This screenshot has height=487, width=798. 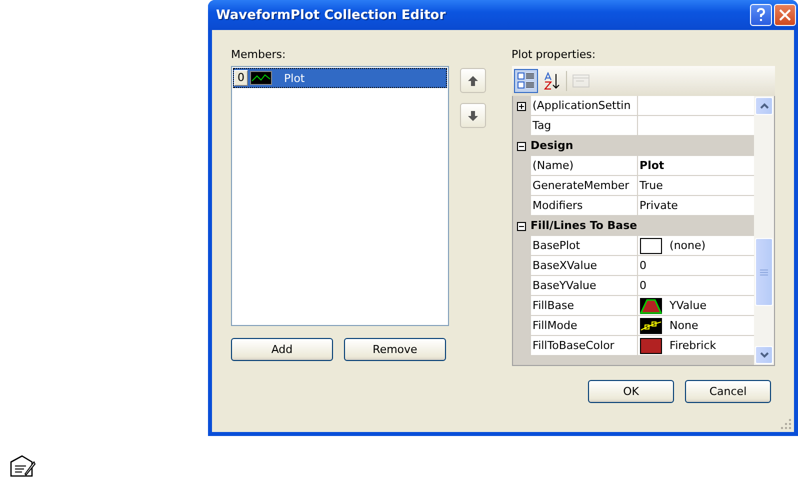 I want to click on property-name: BaseXValue, so click(x=584, y=266).